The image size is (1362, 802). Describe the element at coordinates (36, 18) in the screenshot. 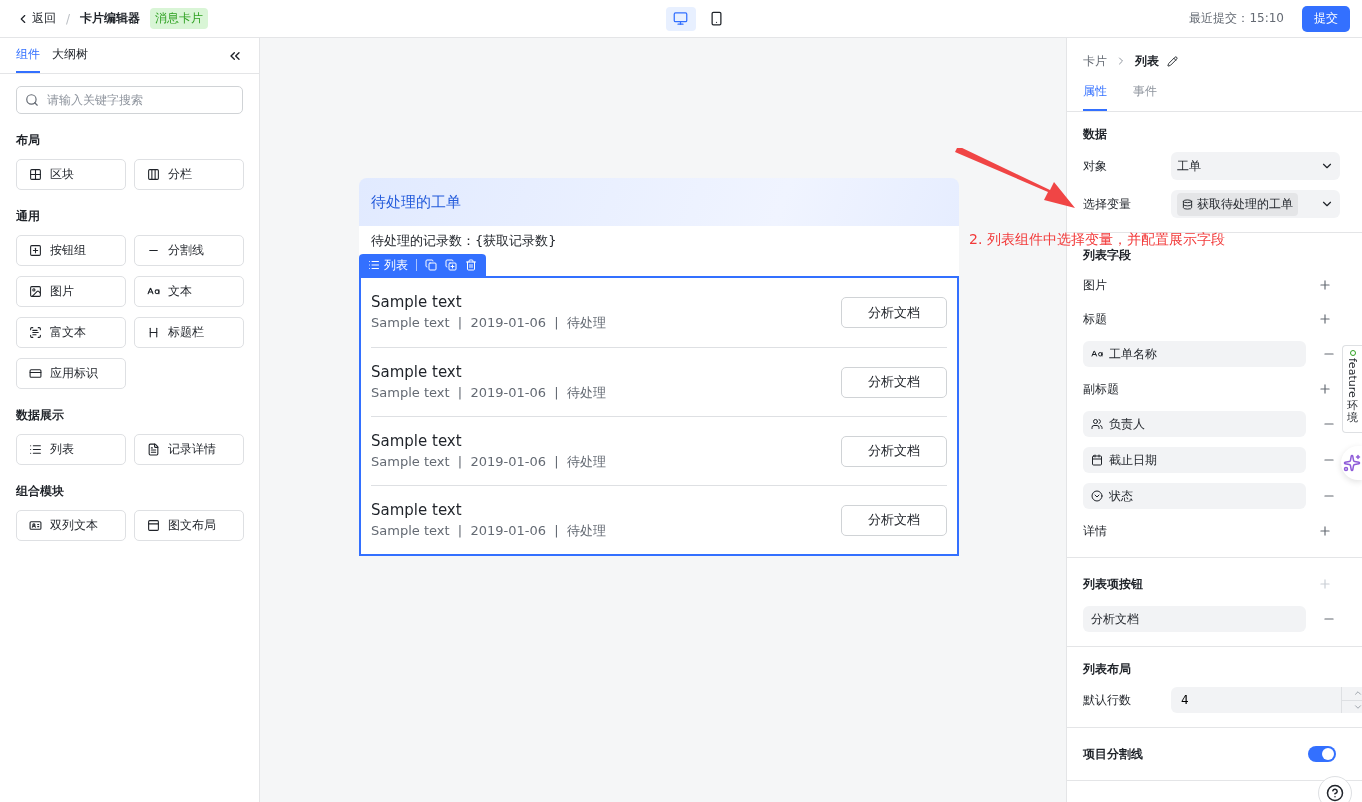

I see `back-button: 返回` at that location.